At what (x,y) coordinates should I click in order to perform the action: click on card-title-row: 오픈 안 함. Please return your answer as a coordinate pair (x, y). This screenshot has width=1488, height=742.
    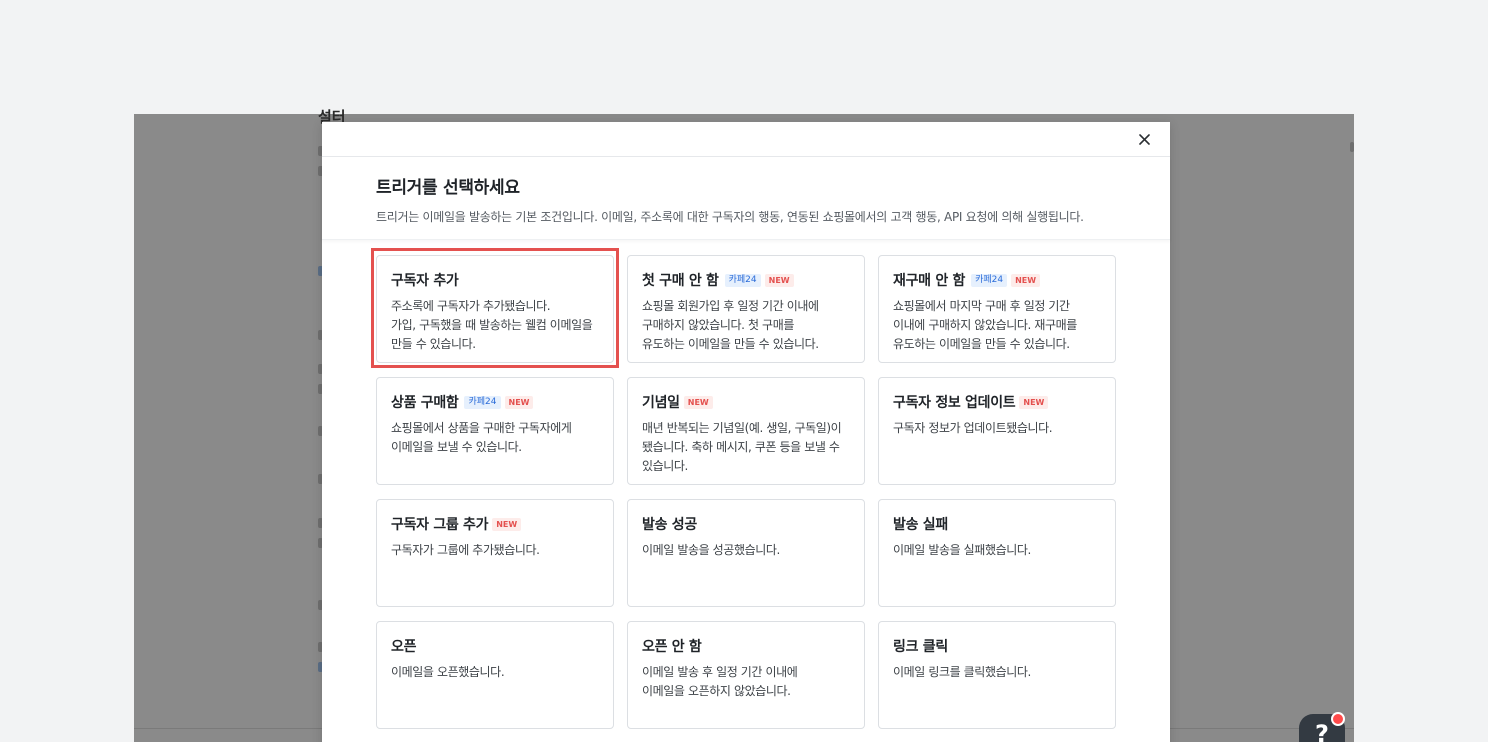
    Looking at the image, I should click on (746, 646).